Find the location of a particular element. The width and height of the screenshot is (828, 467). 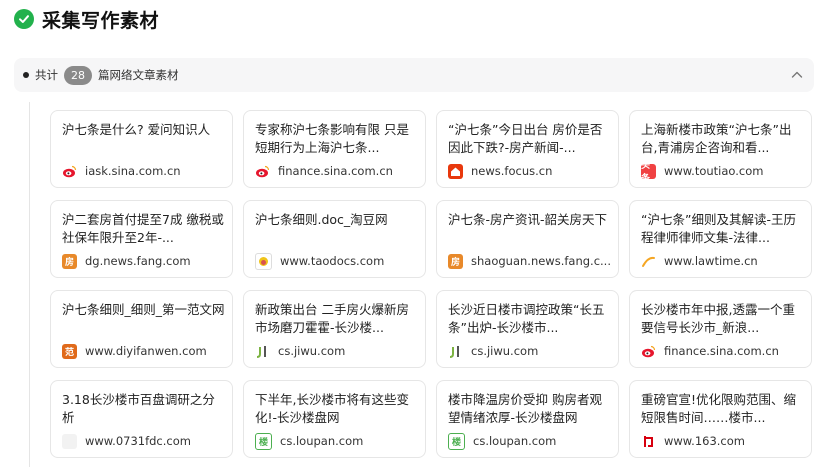

card-source: www.taodocs.com is located at coordinates (337, 261).